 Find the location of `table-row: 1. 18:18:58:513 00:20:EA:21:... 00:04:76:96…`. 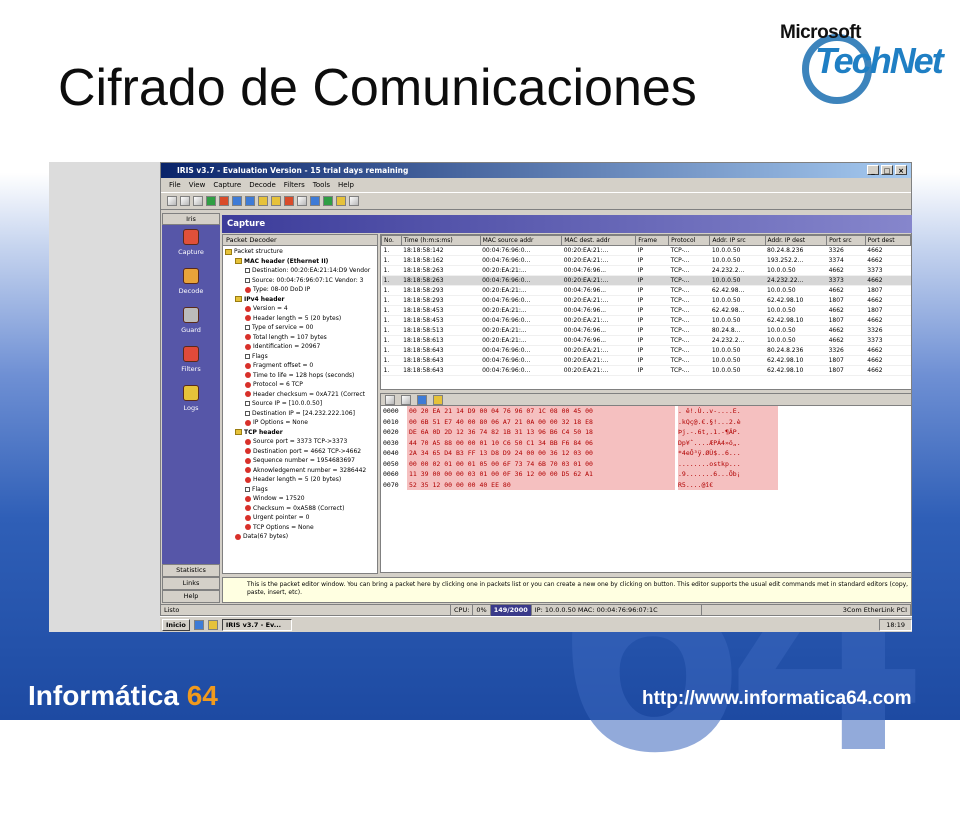

table-row: 1. 18:18:58:513 00:20:EA:21:... 00:04:76:96… is located at coordinates (646, 330).